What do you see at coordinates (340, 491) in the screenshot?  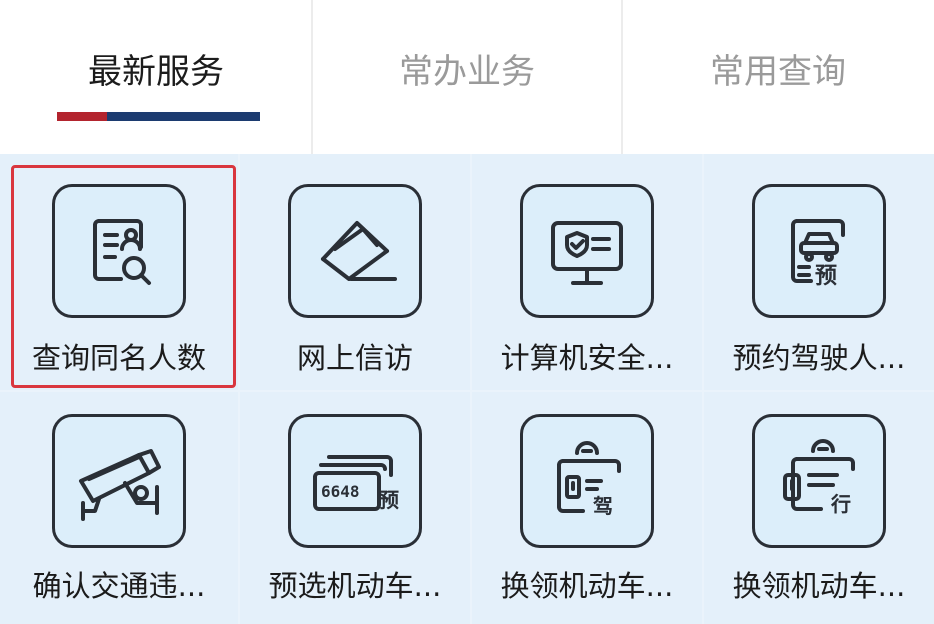 I see `plate-number-text: 6648` at bounding box center [340, 491].